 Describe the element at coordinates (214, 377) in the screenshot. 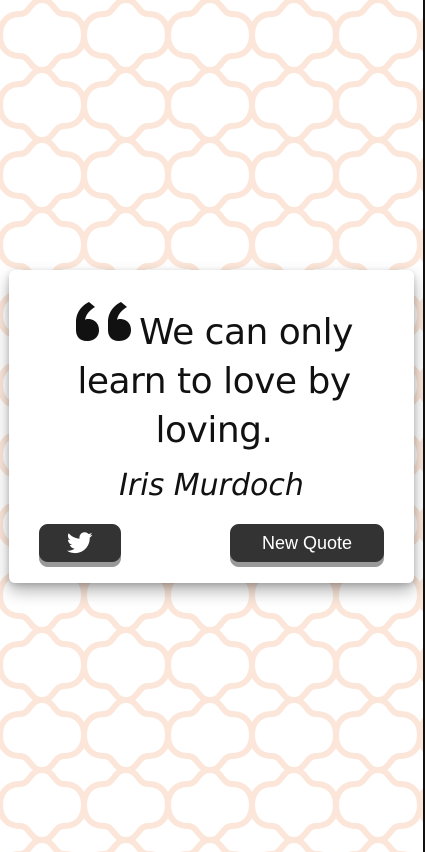

I see `quote-block: We can only learn to love by loving.` at that location.